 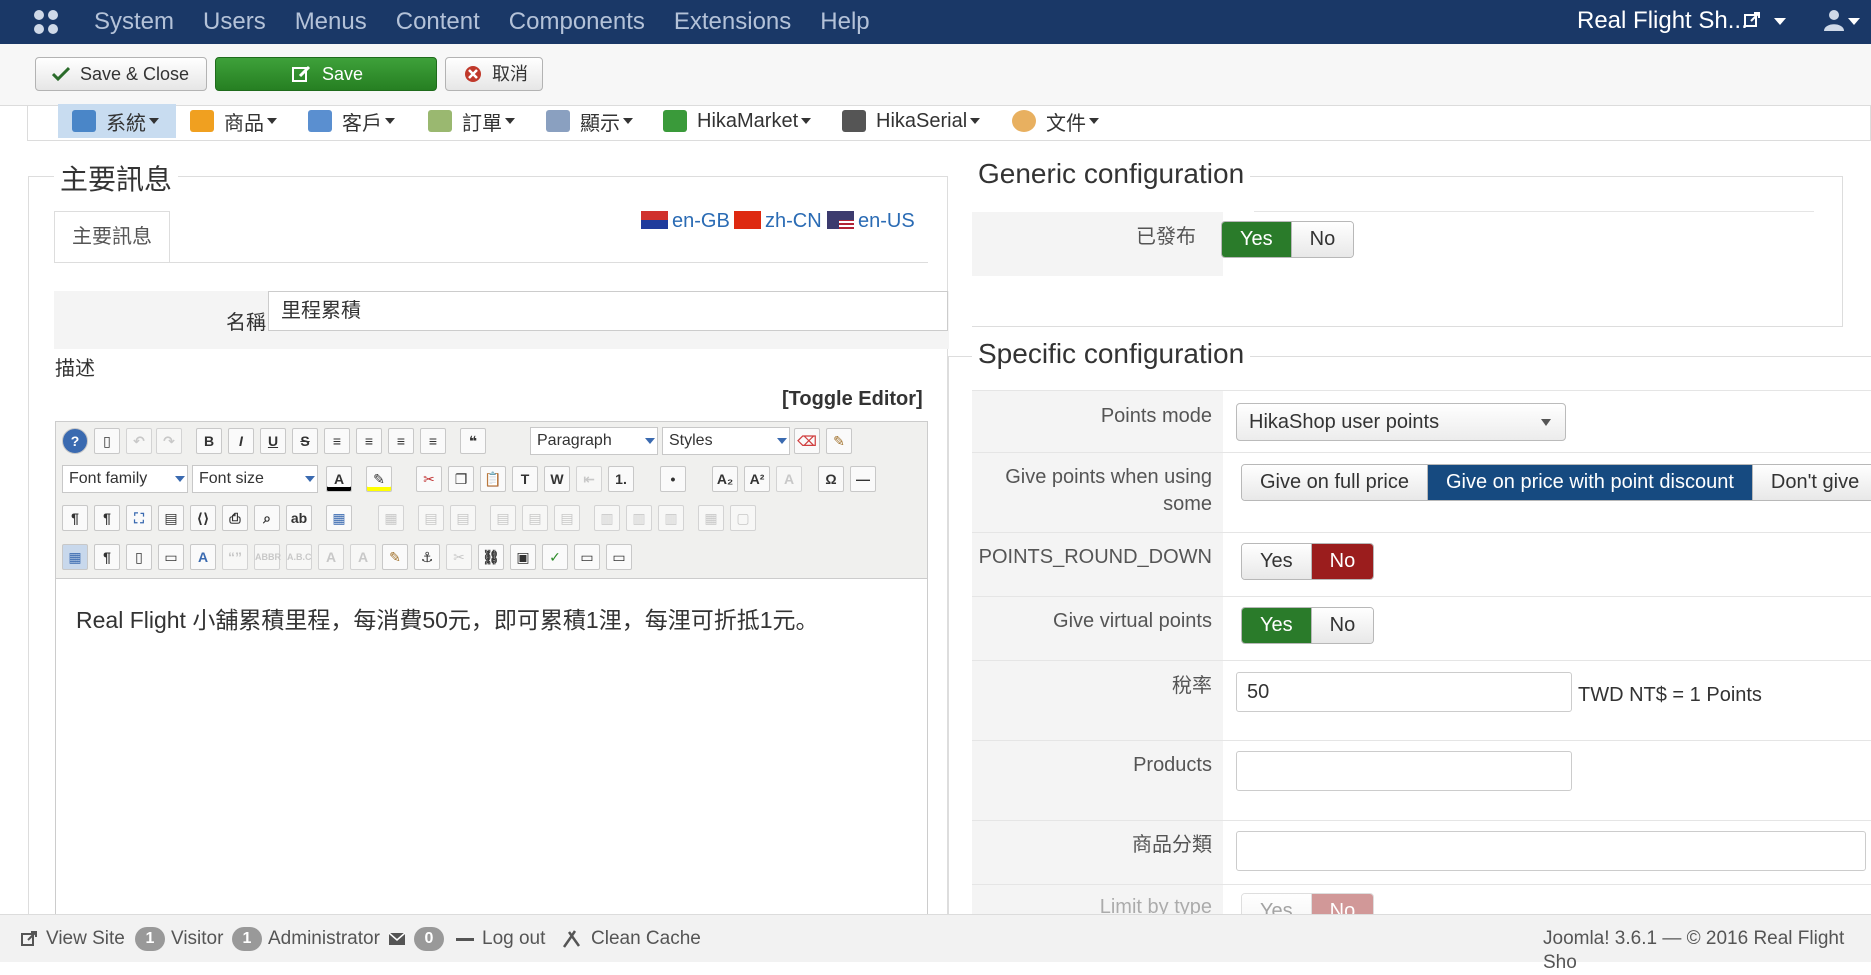 I want to click on align-justify-icon: ≡, so click(x=337, y=441).